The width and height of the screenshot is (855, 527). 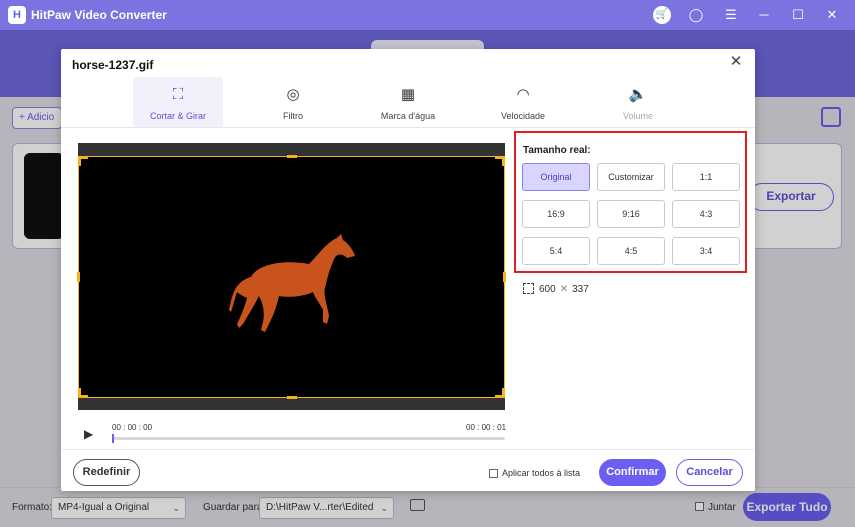 What do you see at coordinates (132, 427) in the screenshot?
I see `current-time: 00 : 00 : 00` at bounding box center [132, 427].